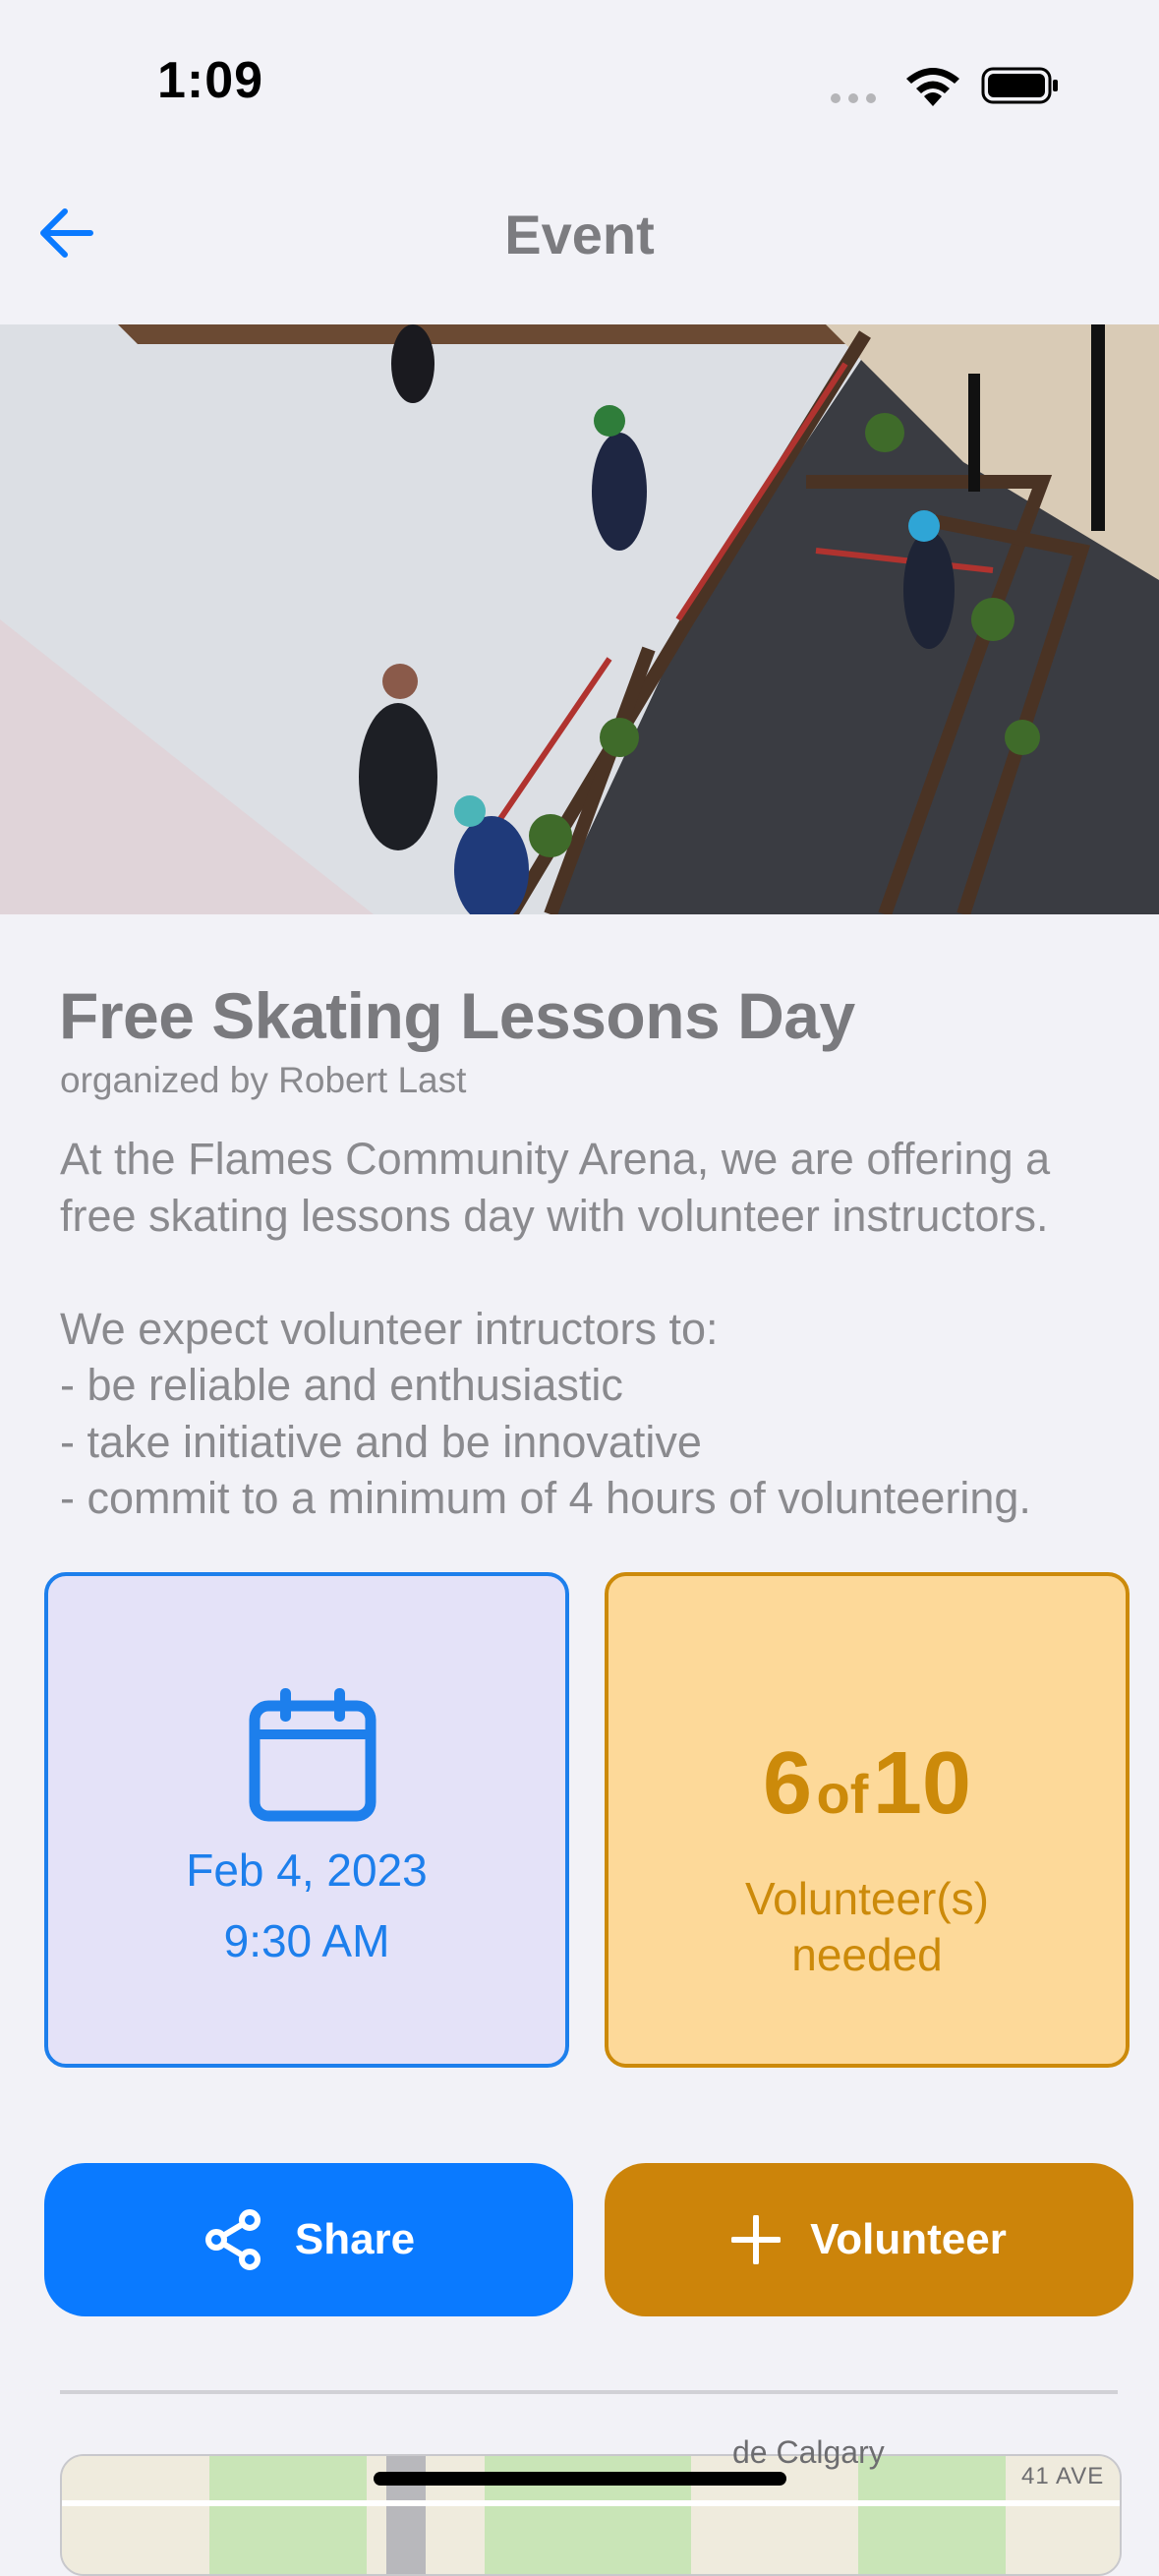 The width and height of the screenshot is (1159, 2576). Describe the element at coordinates (580, 234) in the screenshot. I see `page-title: Event` at that location.